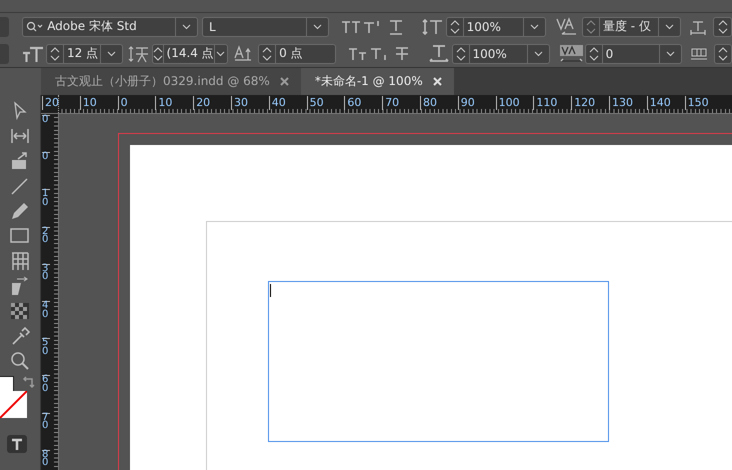 Image resolution: width=732 pixels, height=470 pixels. I want to click on text-cursor, so click(270, 290).